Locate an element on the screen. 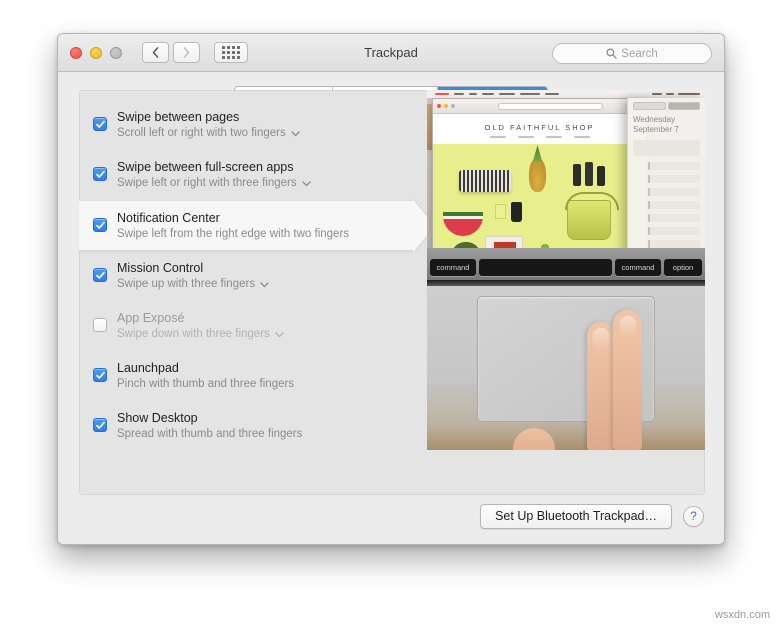 This screenshot has width=780, height=627. demo-thumb is located at coordinates (534, 439).